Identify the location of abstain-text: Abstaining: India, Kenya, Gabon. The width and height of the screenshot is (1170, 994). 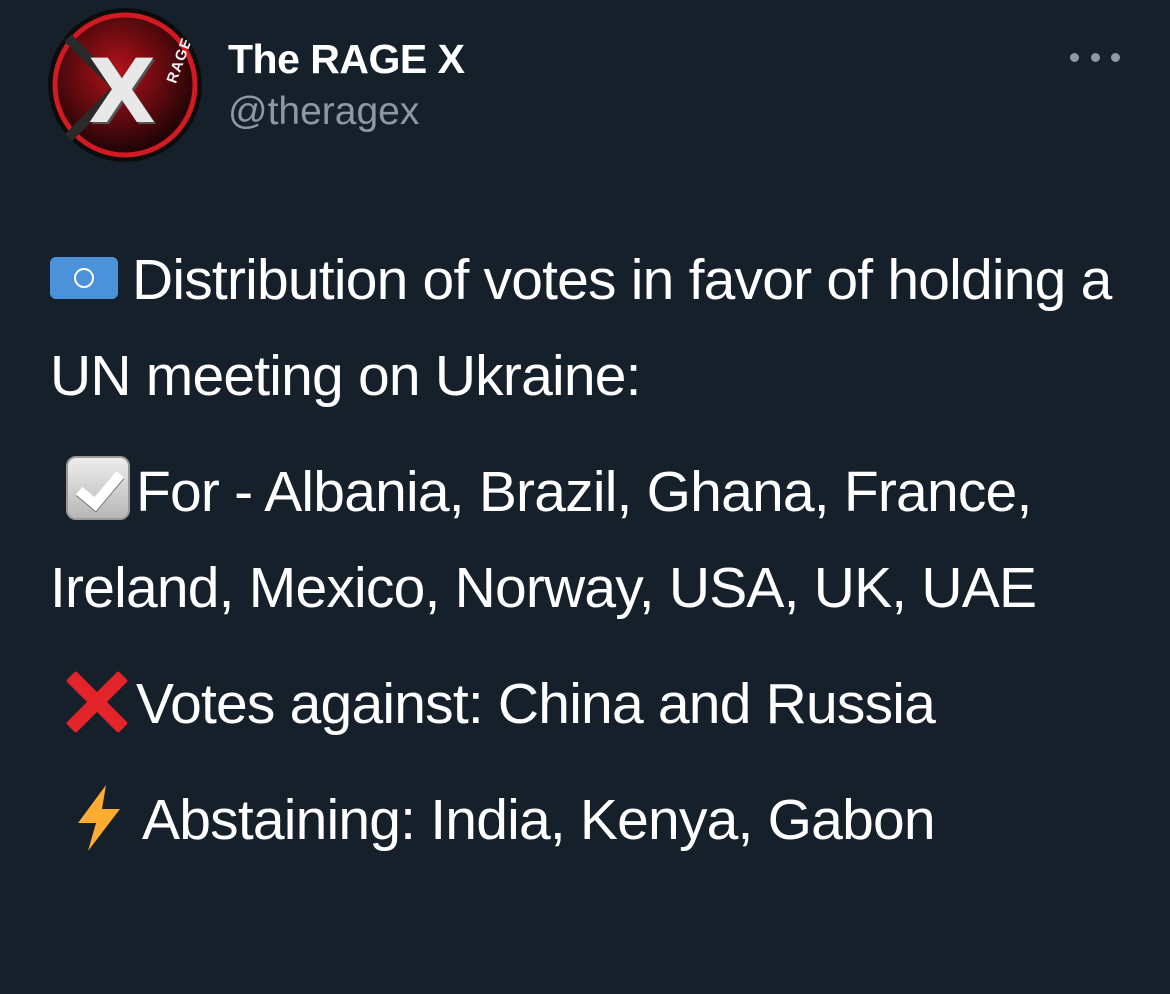
(539, 820).